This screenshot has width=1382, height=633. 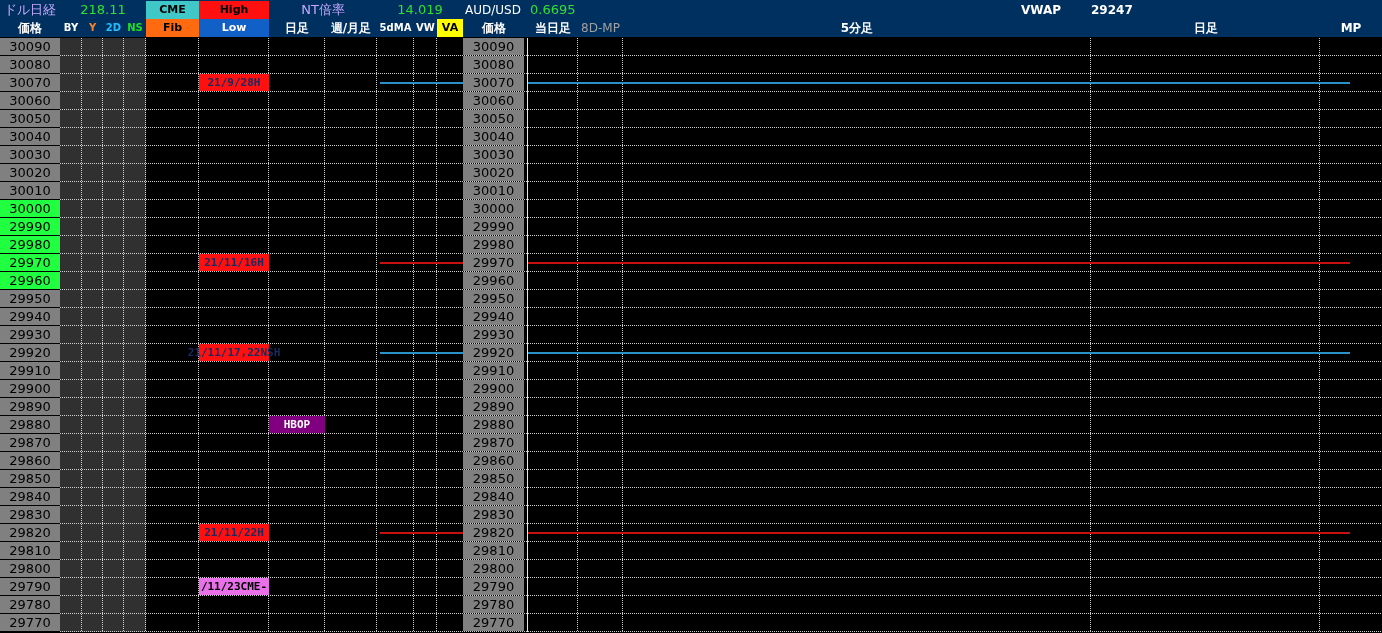 What do you see at coordinates (297, 424) in the screenshot?
I see `level-tag: HBOP` at bounding box center [297, 424].